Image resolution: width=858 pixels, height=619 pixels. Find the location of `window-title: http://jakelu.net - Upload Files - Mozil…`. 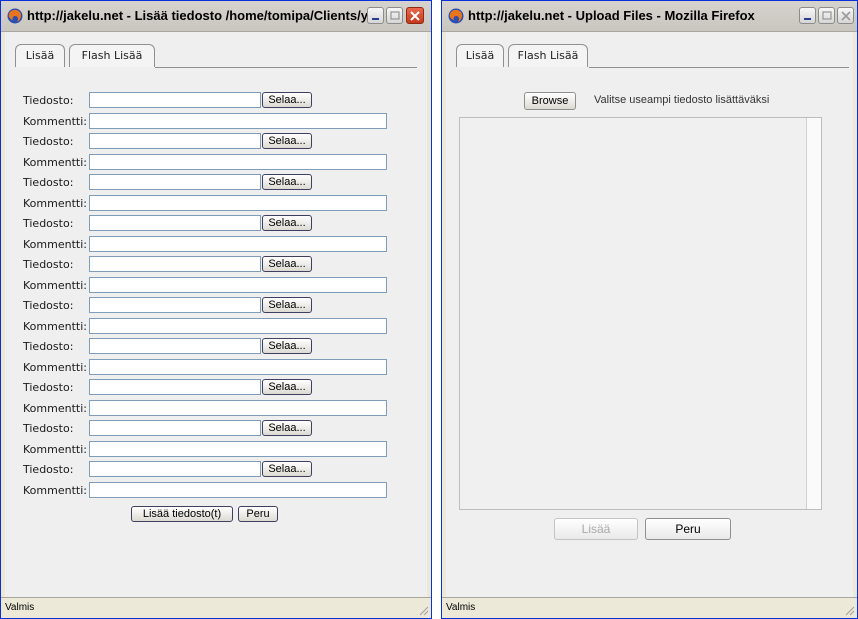

window-title: http://jakelu.net - Upload Files - Mozil… is located at coordinates (611, 15).